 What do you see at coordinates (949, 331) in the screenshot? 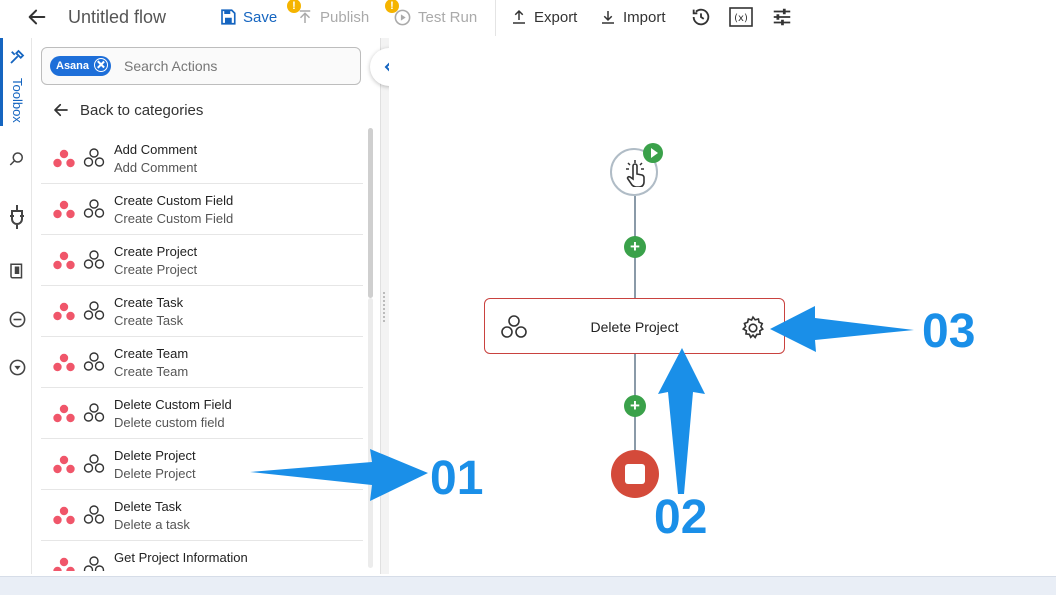
I see `annotation-label-03: 03` at bounding box center [949, 331].